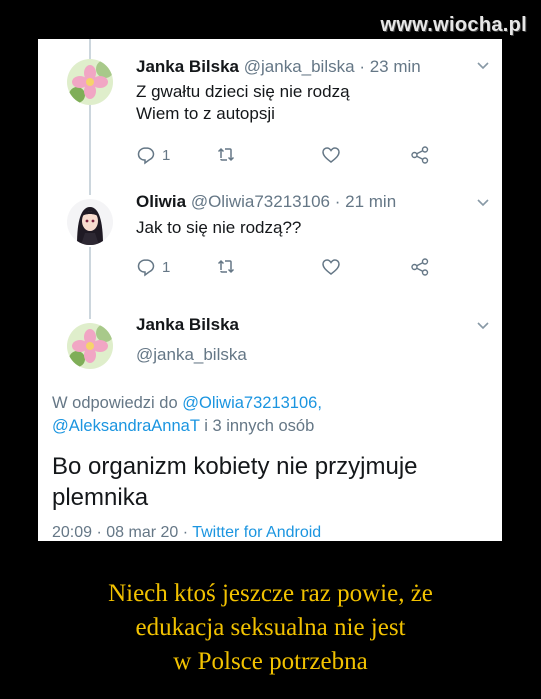  Describe the element at coordinates (252, 403) in the screenshot. I see `mention-link: @Oliwia73213106,` at that location.